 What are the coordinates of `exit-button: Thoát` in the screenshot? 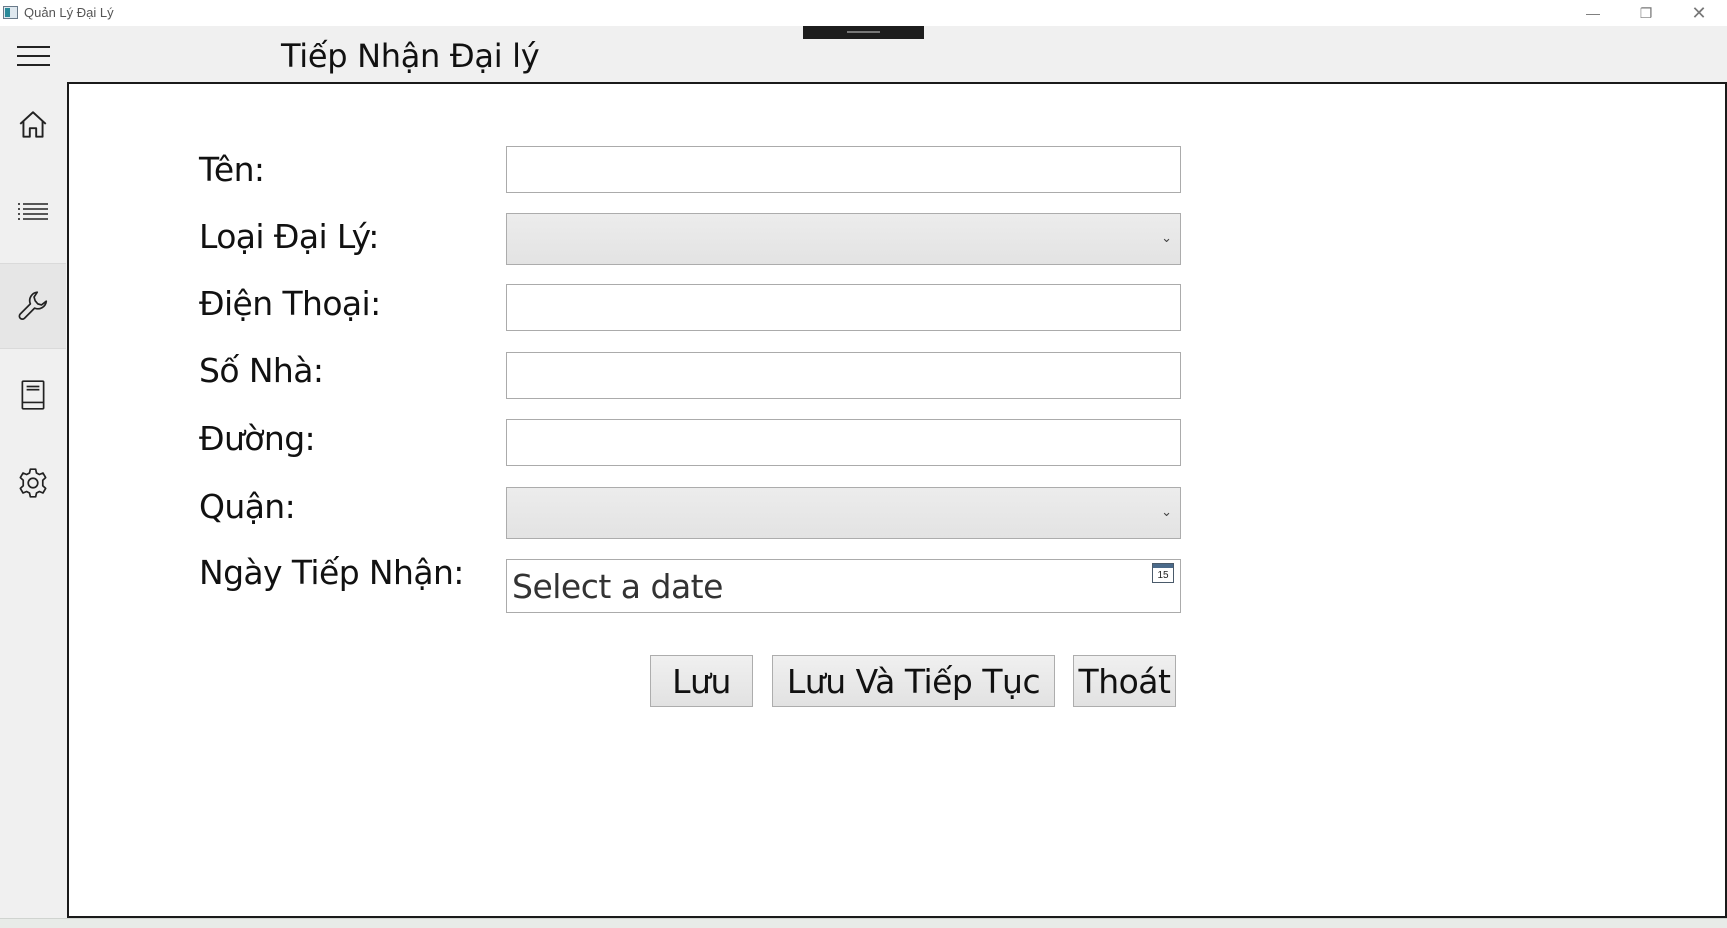 It's located at (1124, 681).